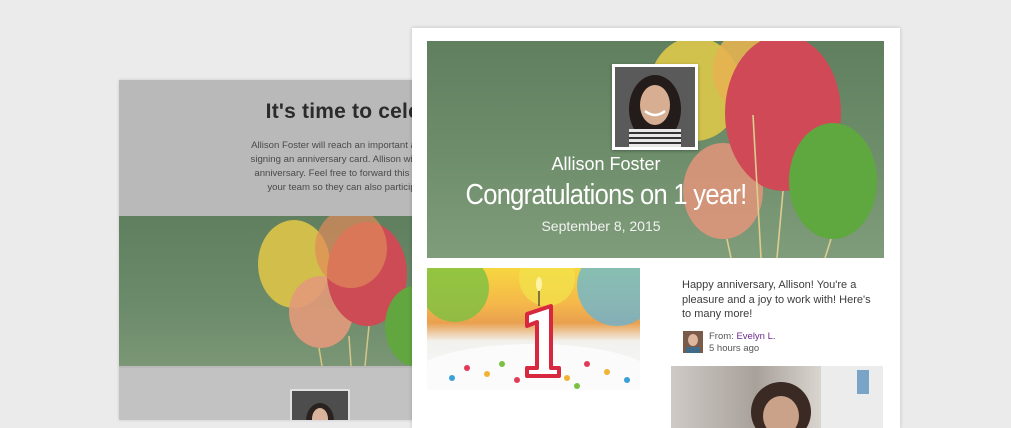  Describe the element at coordinates (279, 394) in the screenshot. I see `email-footer` at that location.